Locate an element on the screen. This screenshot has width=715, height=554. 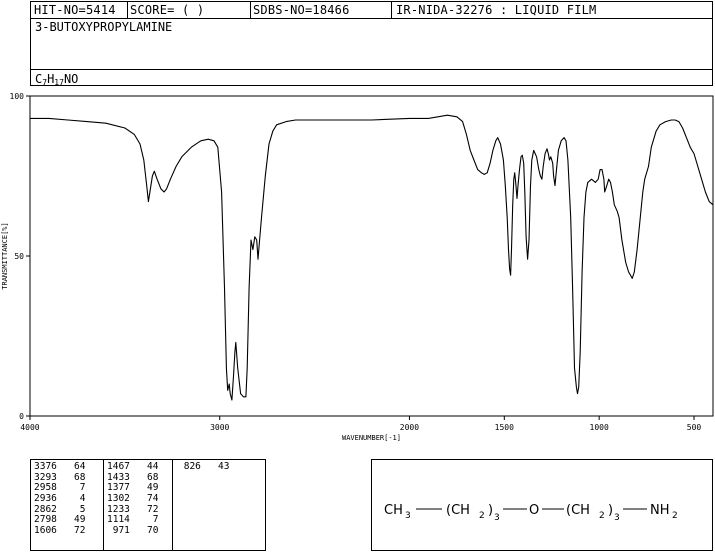
x-tick-label: 4000 is located at coordinates (29, 427).